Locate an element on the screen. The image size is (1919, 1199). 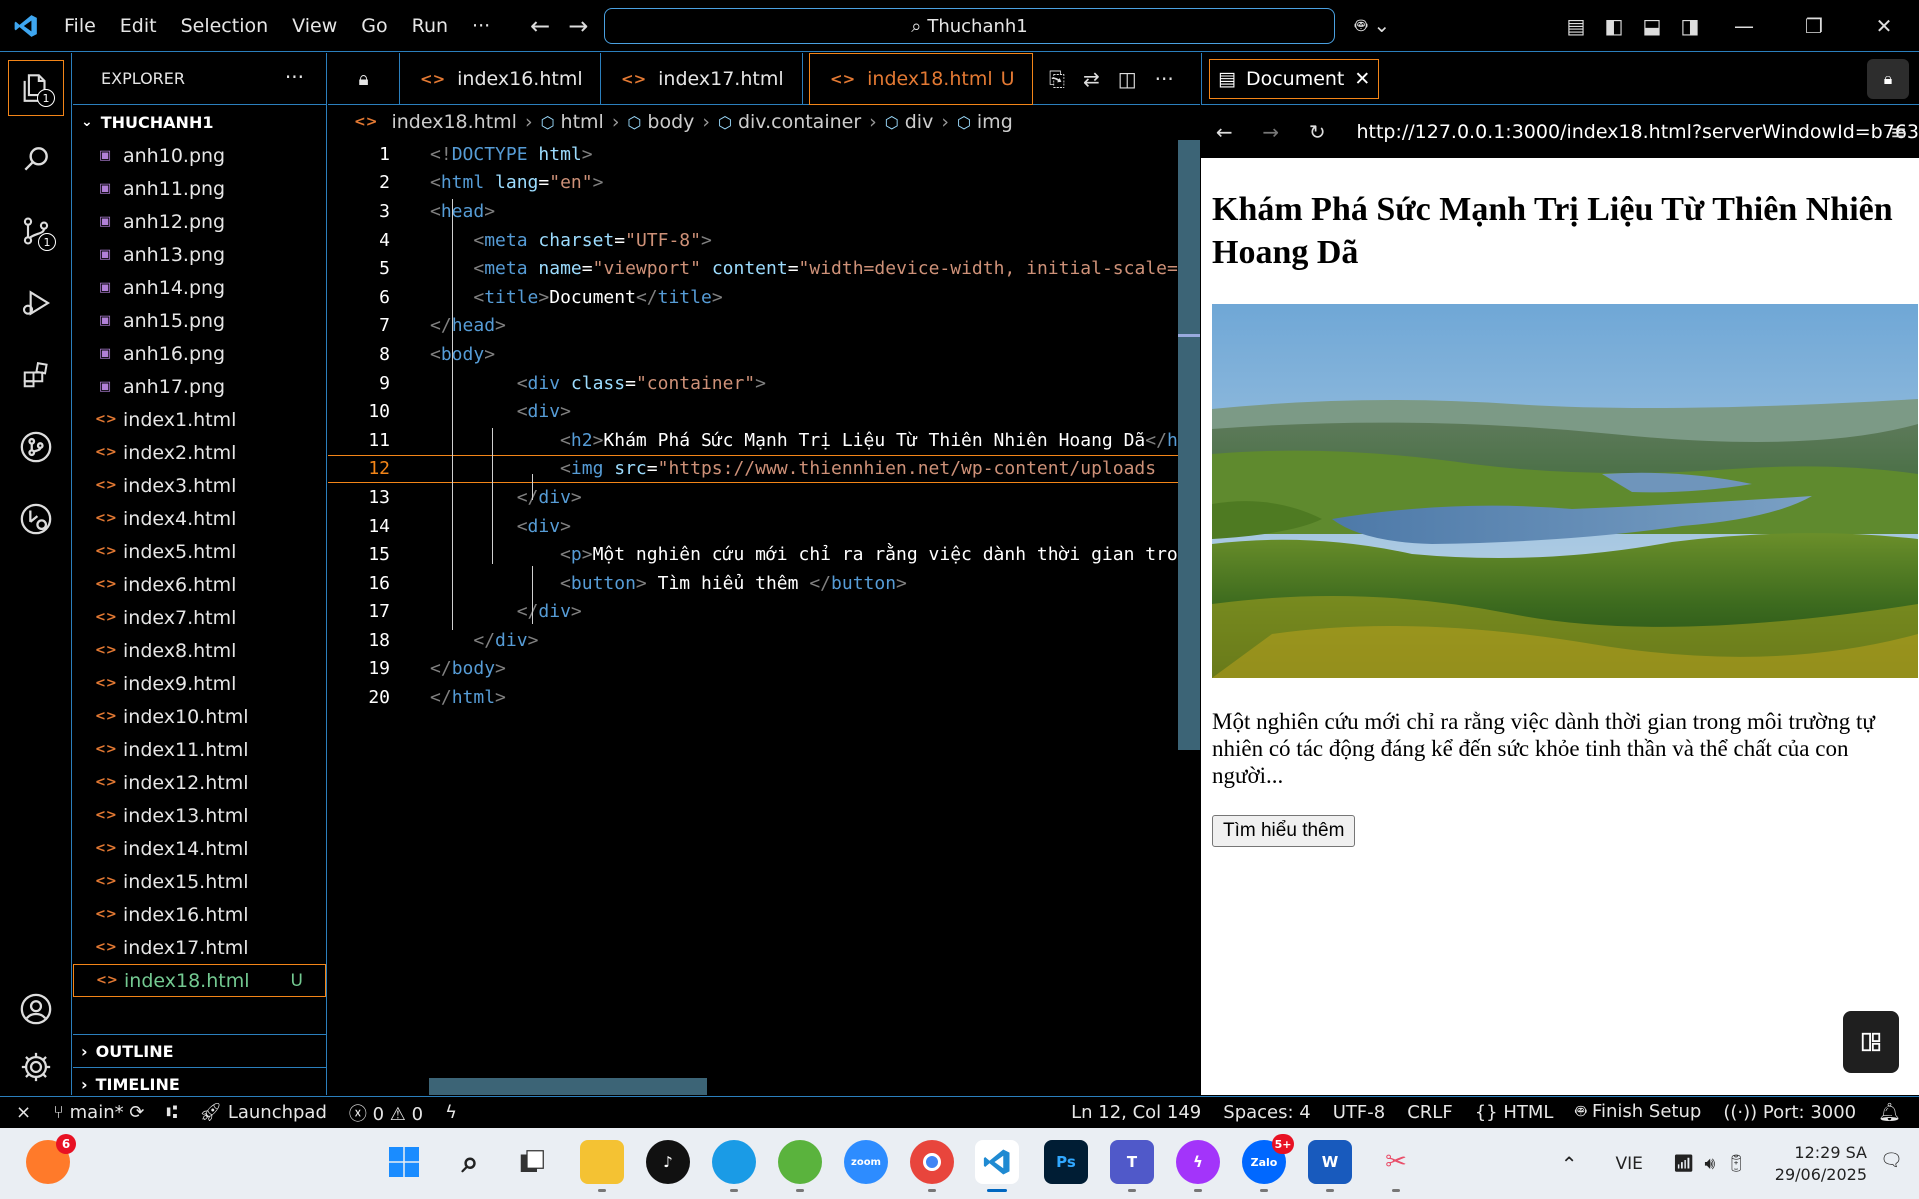
language-mode: {} HTML is located at coordinates (1514, 1112).